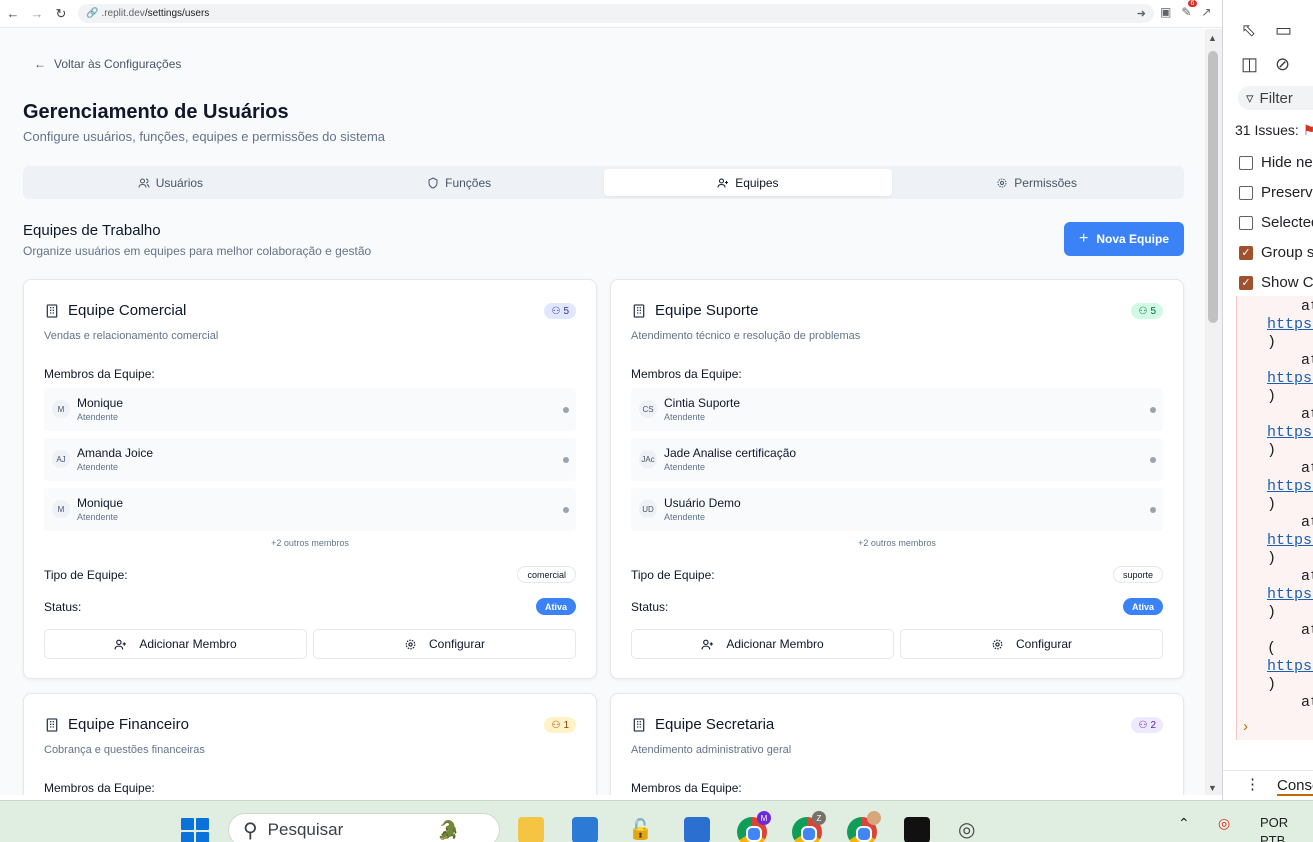  Describe the element at coordinates (1274, 130) in the screenshot. I see `issues-count: 31 Issues: ⚑` at that location.